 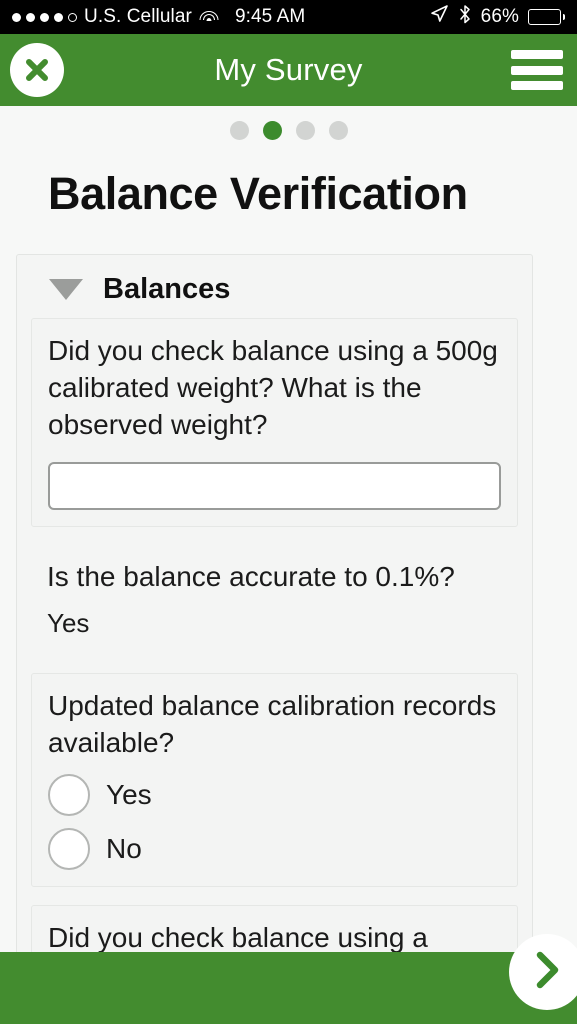 I want to click on carrier-label: U.S. Cellular, so click(x=138, y=16).